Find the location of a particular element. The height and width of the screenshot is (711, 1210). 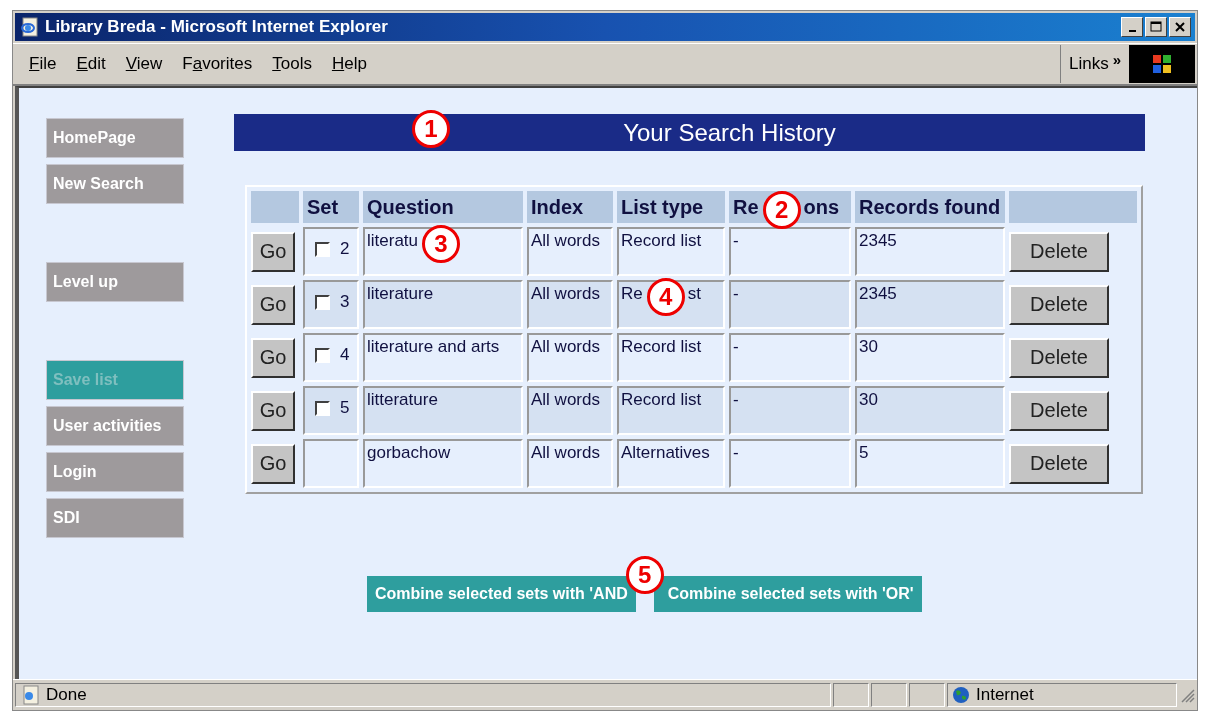

menu-item: Favorites is located at coordinates (217, 64).